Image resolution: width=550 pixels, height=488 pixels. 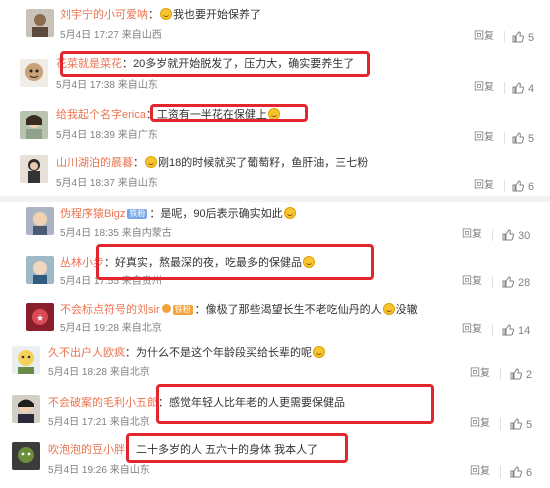 What do you see at coordinates (217, 15) in the screenshot?
I see `comment-text: 我也要开始保养了` at bounding box center [217, 15].